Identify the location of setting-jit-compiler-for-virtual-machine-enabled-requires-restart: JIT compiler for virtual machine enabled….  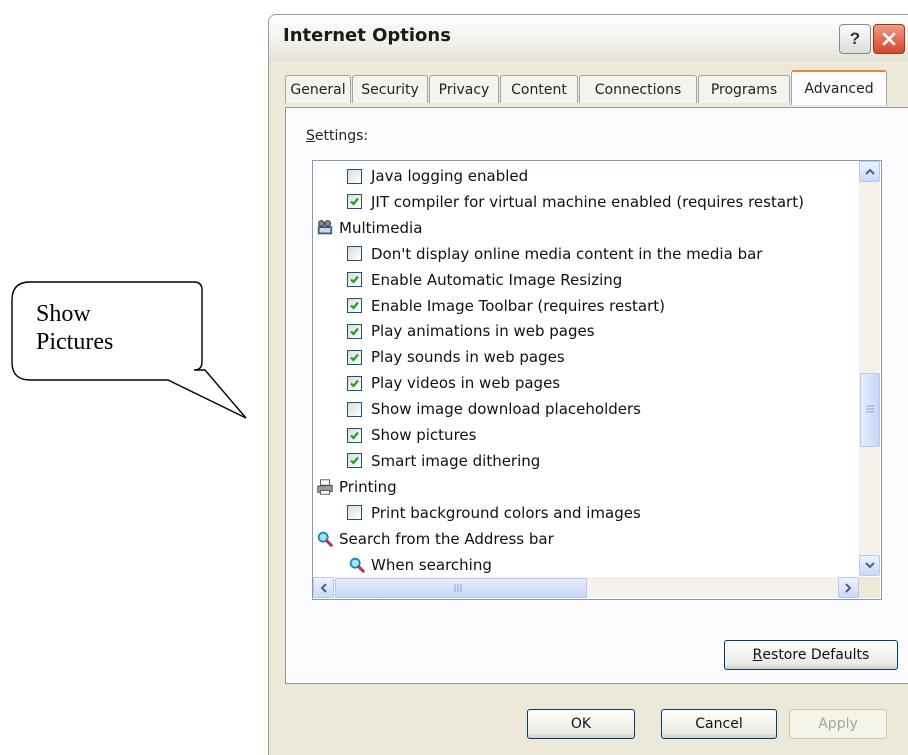
(575, 202).